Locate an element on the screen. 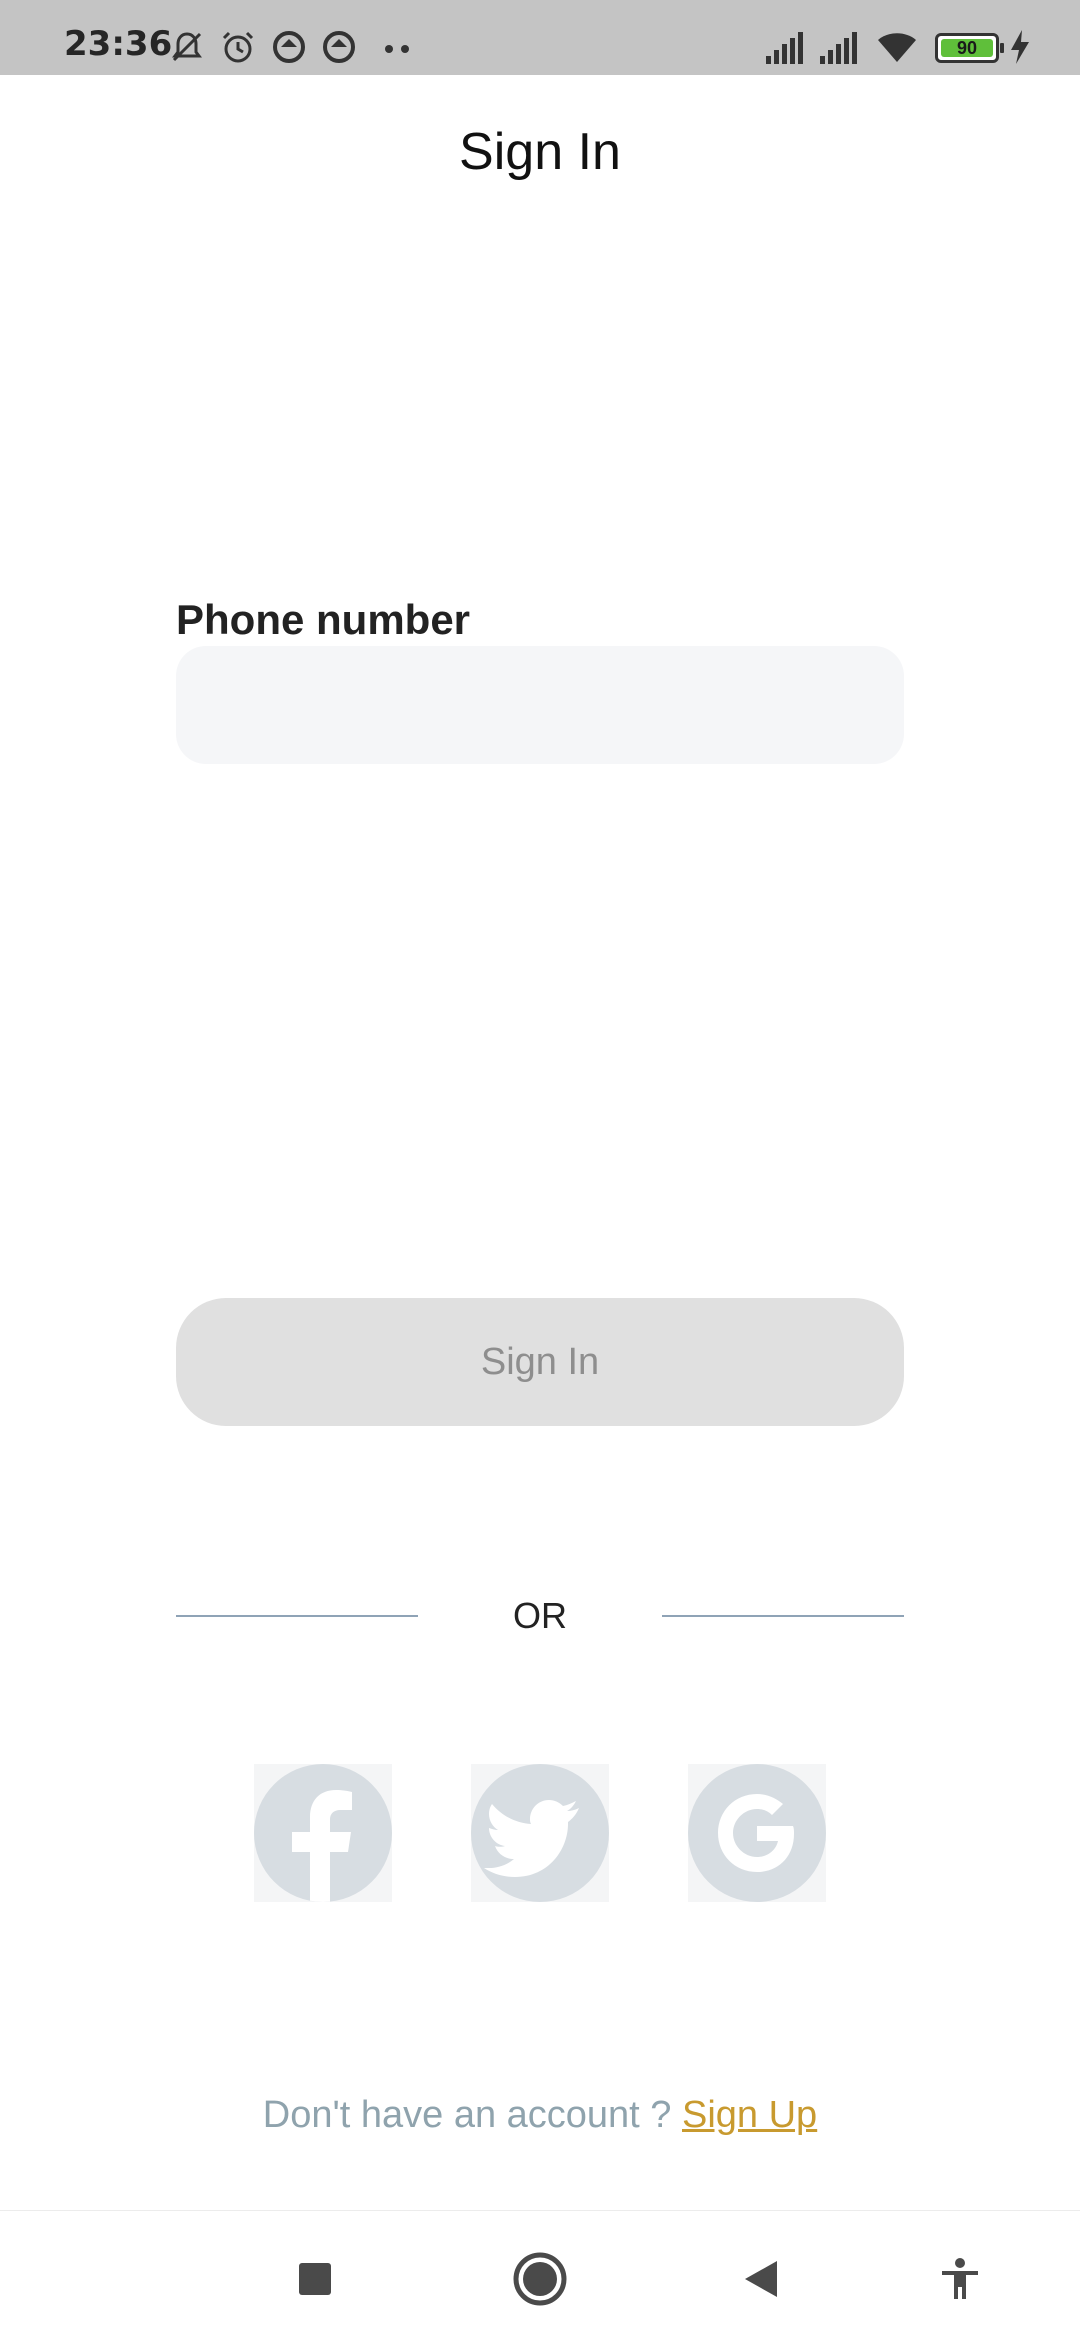 This screenshot has width=1080, height=2340. charging-icon is located at coordinates (1020, 47).